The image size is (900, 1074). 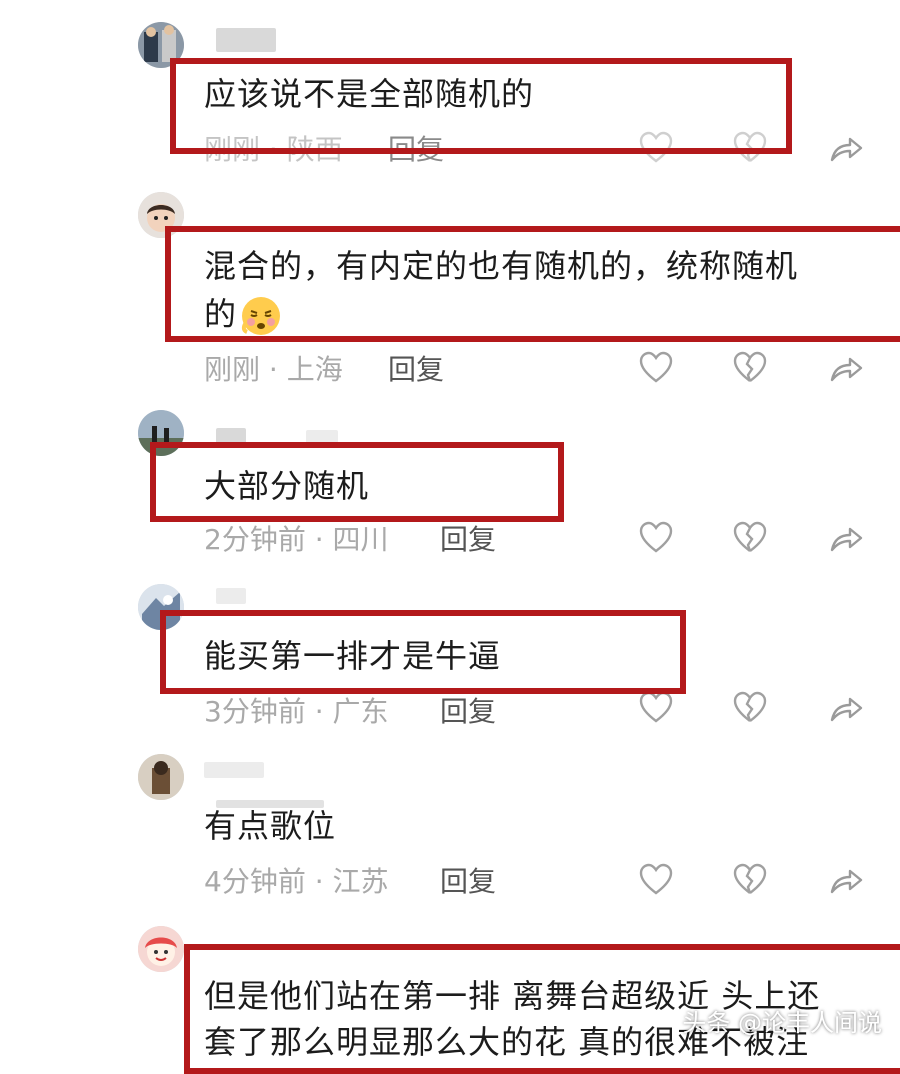 I want to click on comment-location: 四川, so click(x=360, y=539).